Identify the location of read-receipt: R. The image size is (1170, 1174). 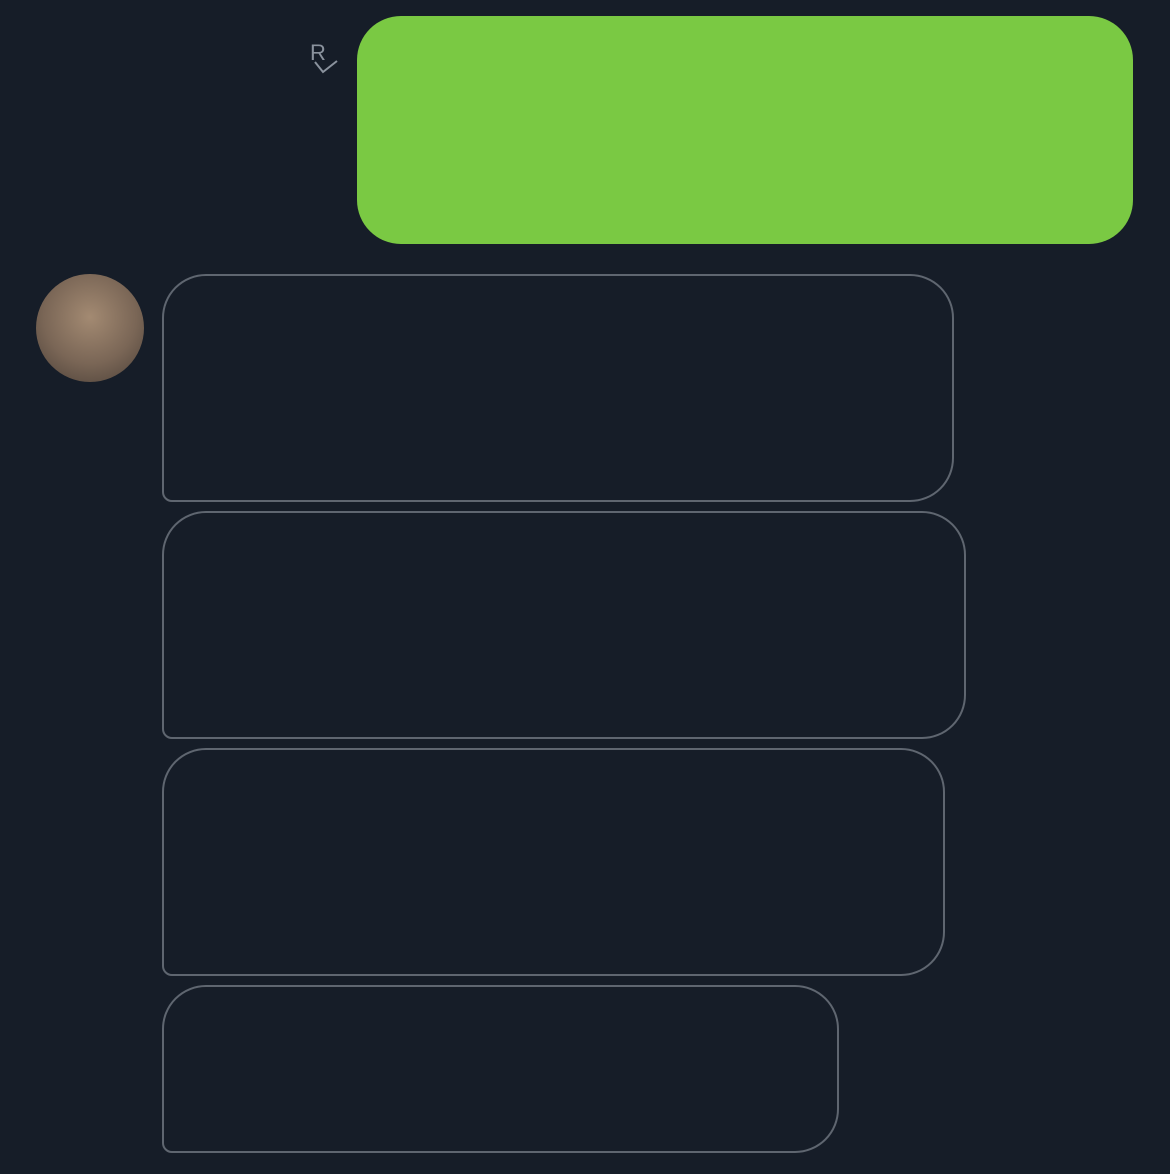
(325, 60).